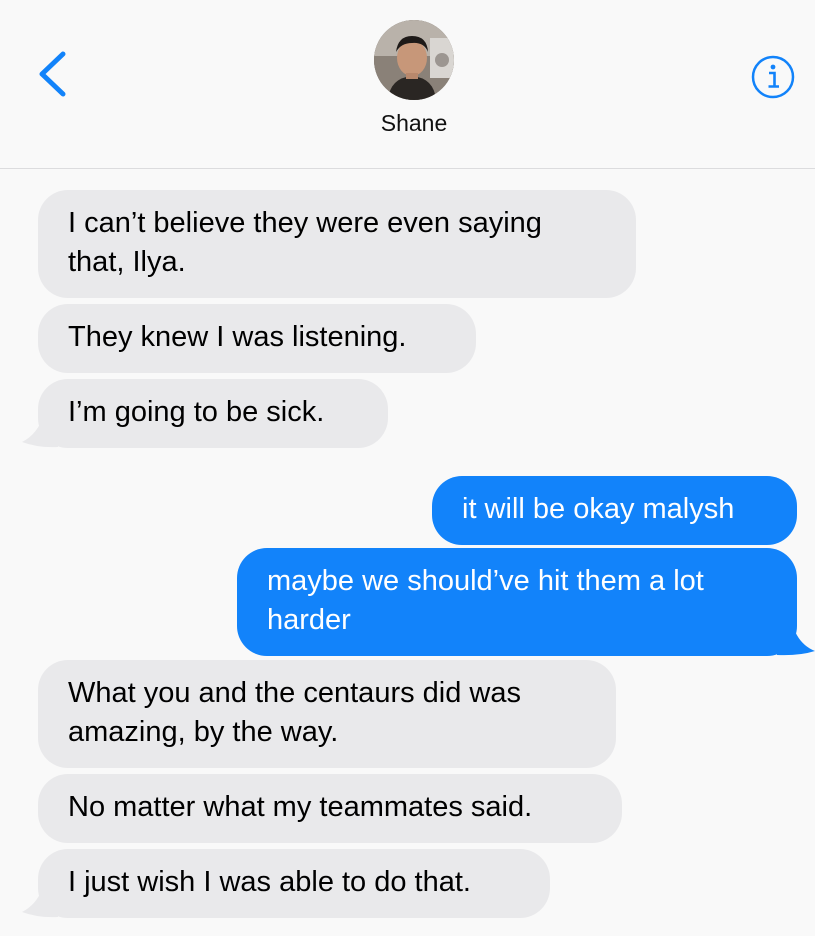 The image size is (815, 936). I want to click on info-button, so click(773, 77).